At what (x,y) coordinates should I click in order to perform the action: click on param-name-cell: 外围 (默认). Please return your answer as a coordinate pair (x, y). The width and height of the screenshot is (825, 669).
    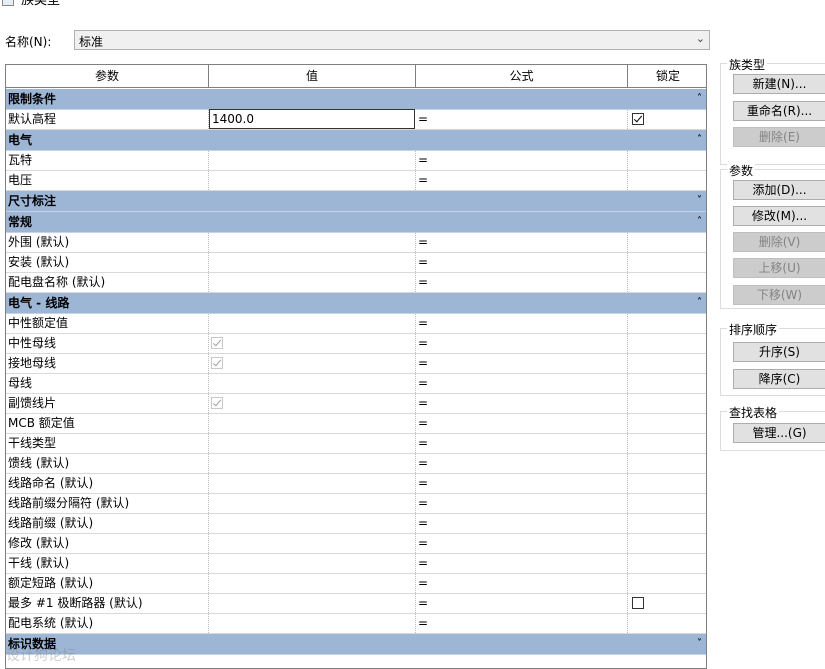
    Looking at the image, I should click on (107, 242).